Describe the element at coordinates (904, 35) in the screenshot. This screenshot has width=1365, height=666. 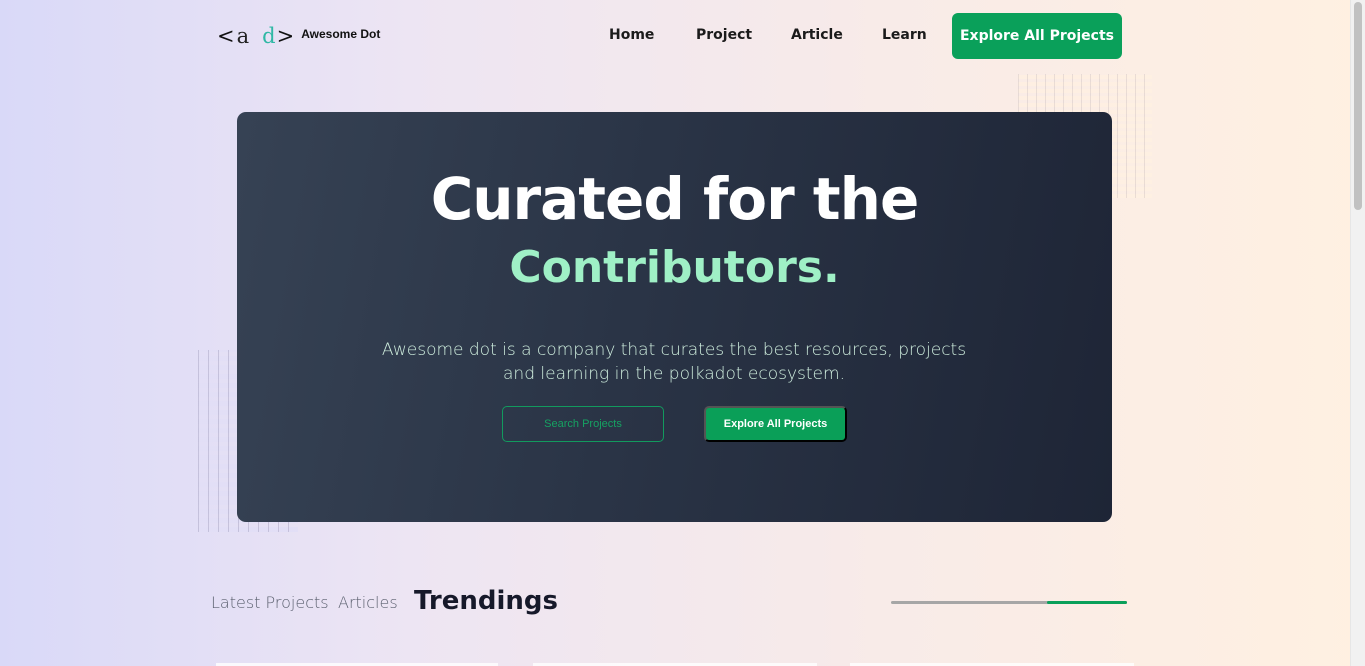
I see `nav-learn: Learn` at that location.